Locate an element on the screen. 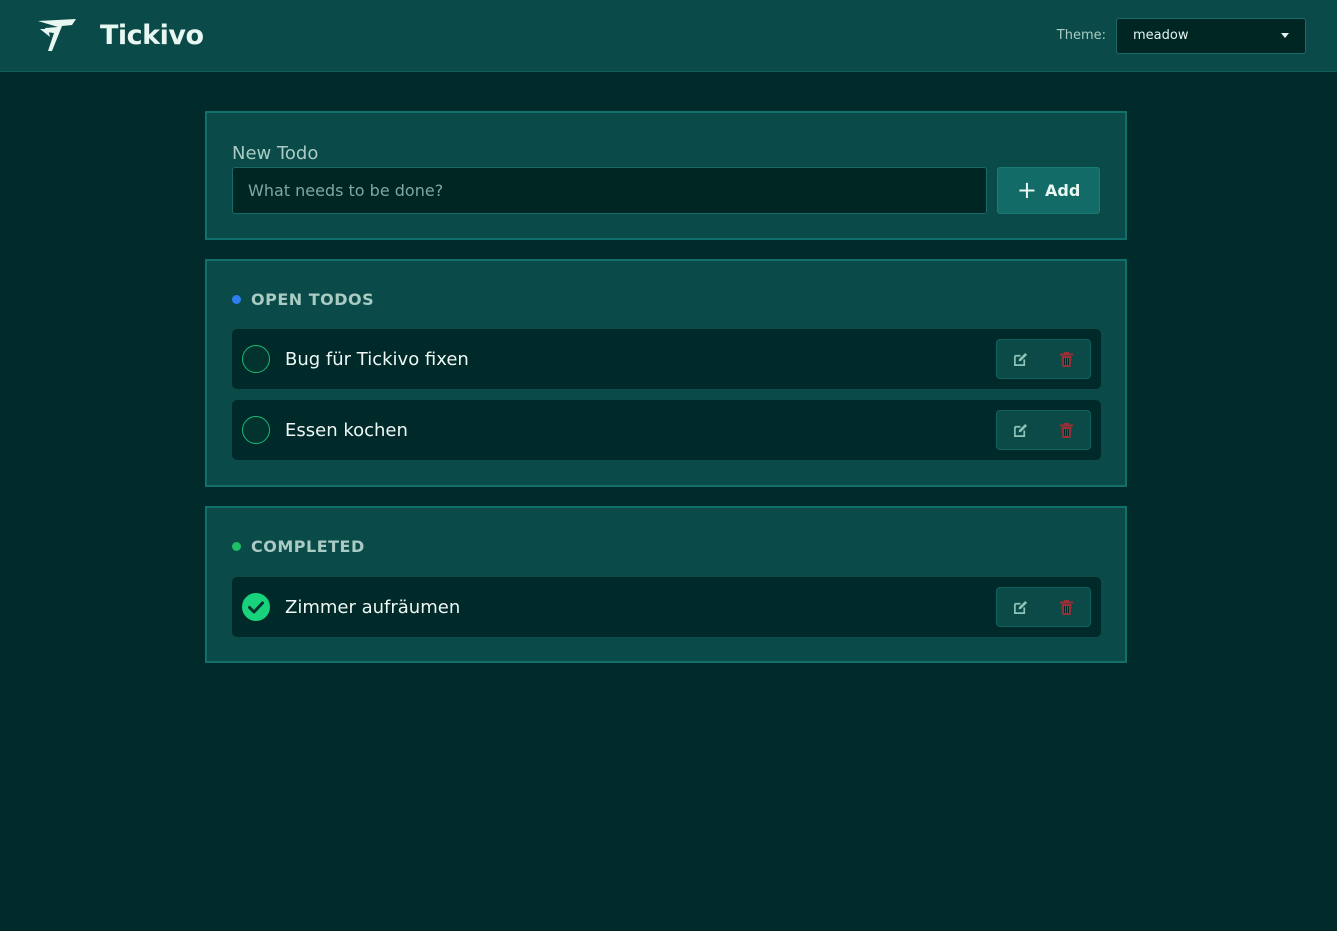 The width and height of the screenshot is (1337, 931). todo-text: Bug für Tickivo fixen is located at coordinates (377, 359).